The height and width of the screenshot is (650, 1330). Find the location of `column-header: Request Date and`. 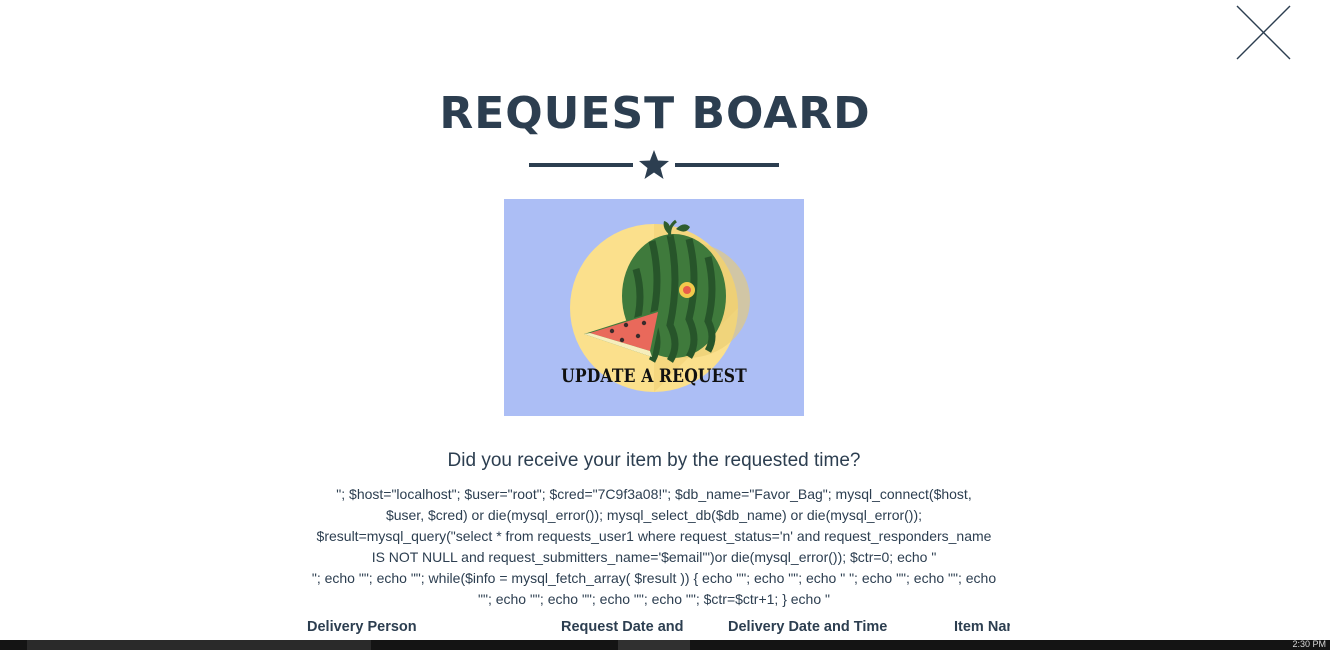

column-header: Request Date and is located at coordinates (622, 627).